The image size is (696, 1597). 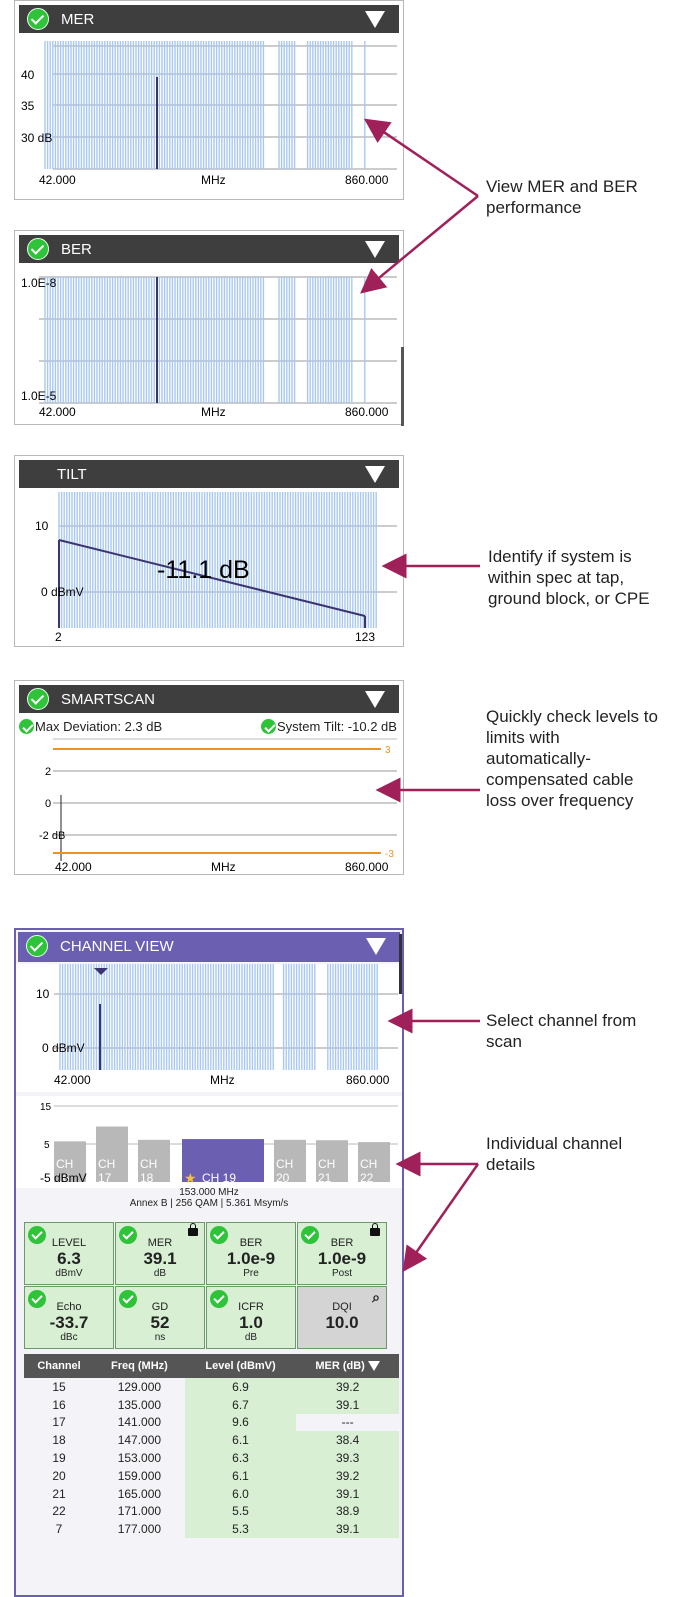 I want to click on annotation-mer-ber: View MER and BER performance, so click(x=562, y=197).